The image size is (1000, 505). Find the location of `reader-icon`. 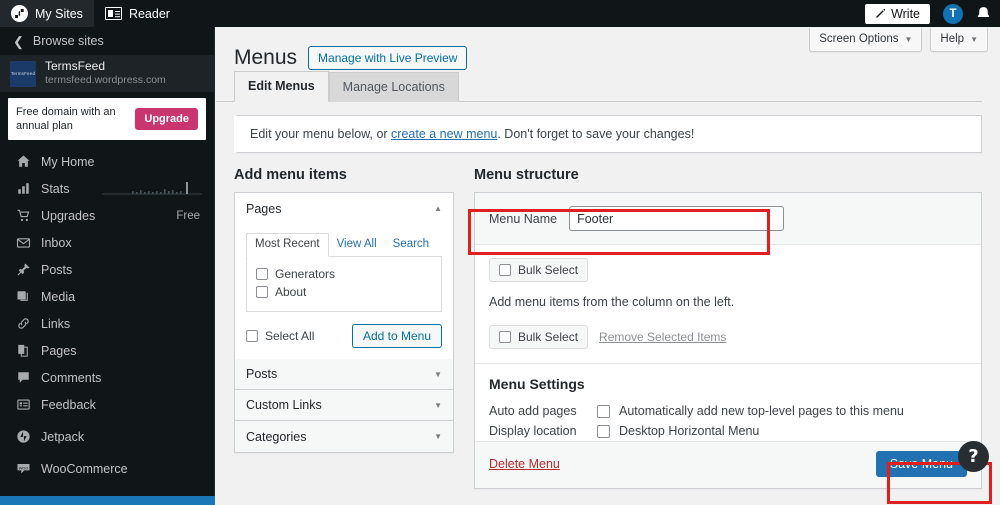

reader-icon is located at coordinates (113, 13).